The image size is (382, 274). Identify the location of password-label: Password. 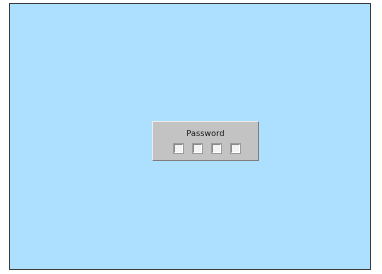
(205, 133).